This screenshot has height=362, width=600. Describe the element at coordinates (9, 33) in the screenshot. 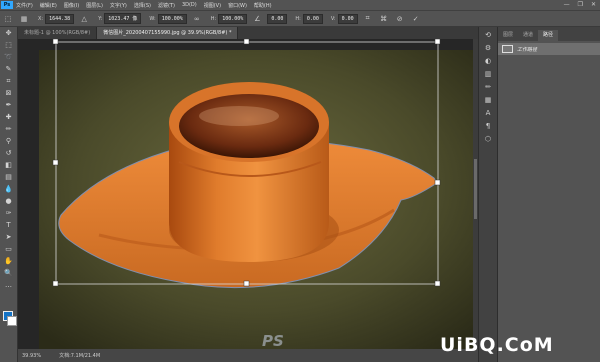

I see `move-tool-icon: ✥` at that location.